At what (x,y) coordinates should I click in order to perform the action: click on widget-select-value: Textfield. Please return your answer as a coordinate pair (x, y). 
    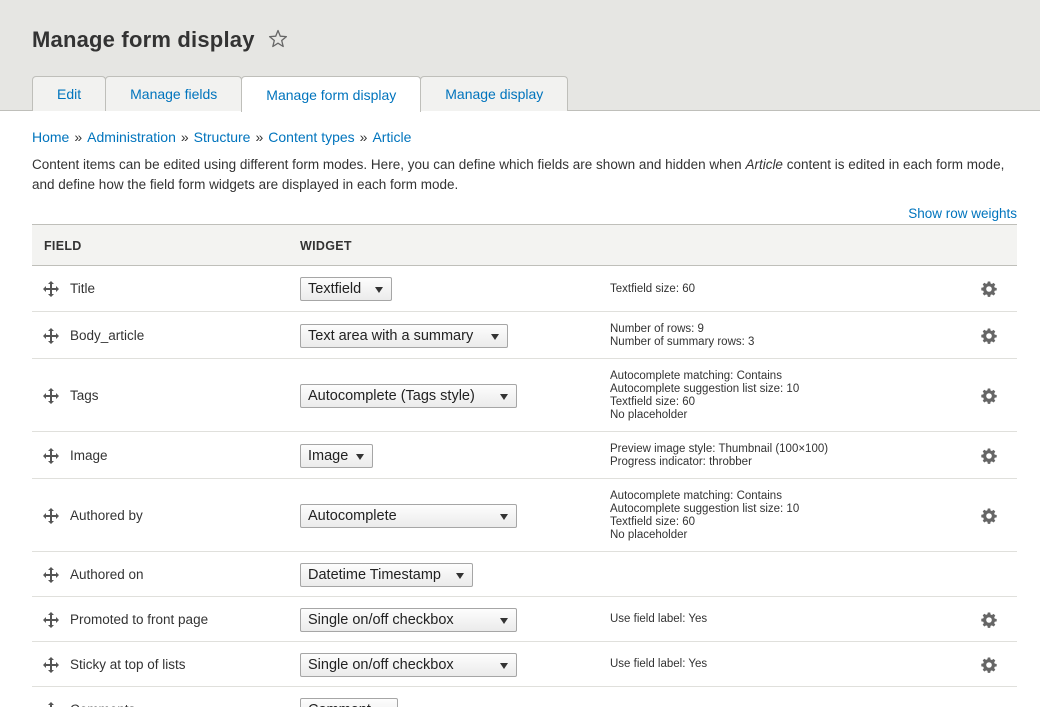
    Looking at the image, I should click on (335, 289).